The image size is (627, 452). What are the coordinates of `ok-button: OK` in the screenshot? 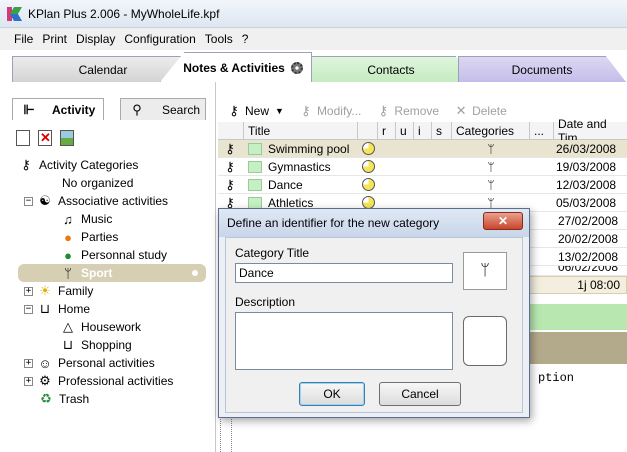 It's located at (332, 394).